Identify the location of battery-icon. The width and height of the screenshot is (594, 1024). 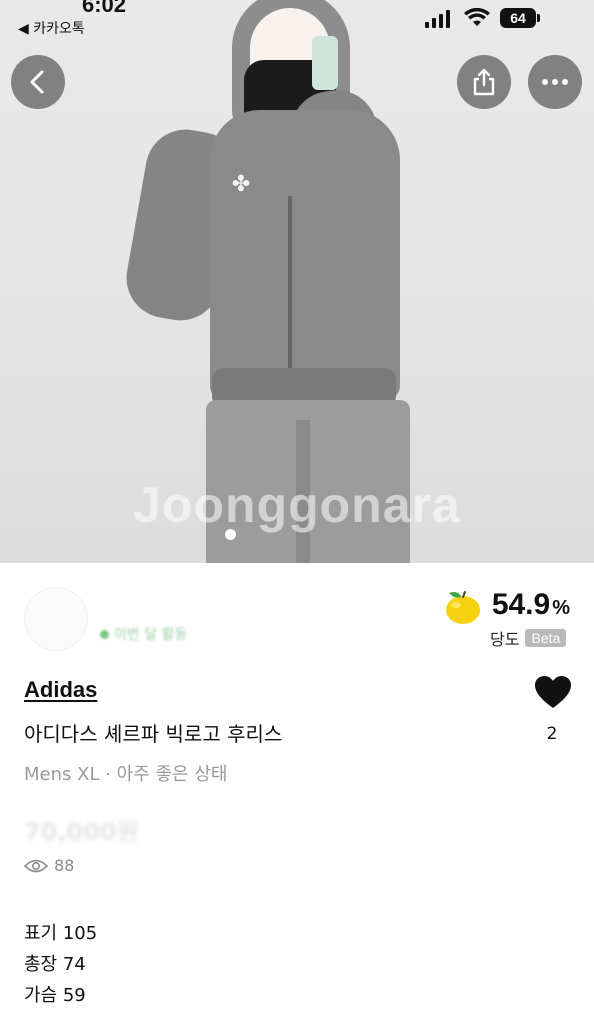
(538, 18).